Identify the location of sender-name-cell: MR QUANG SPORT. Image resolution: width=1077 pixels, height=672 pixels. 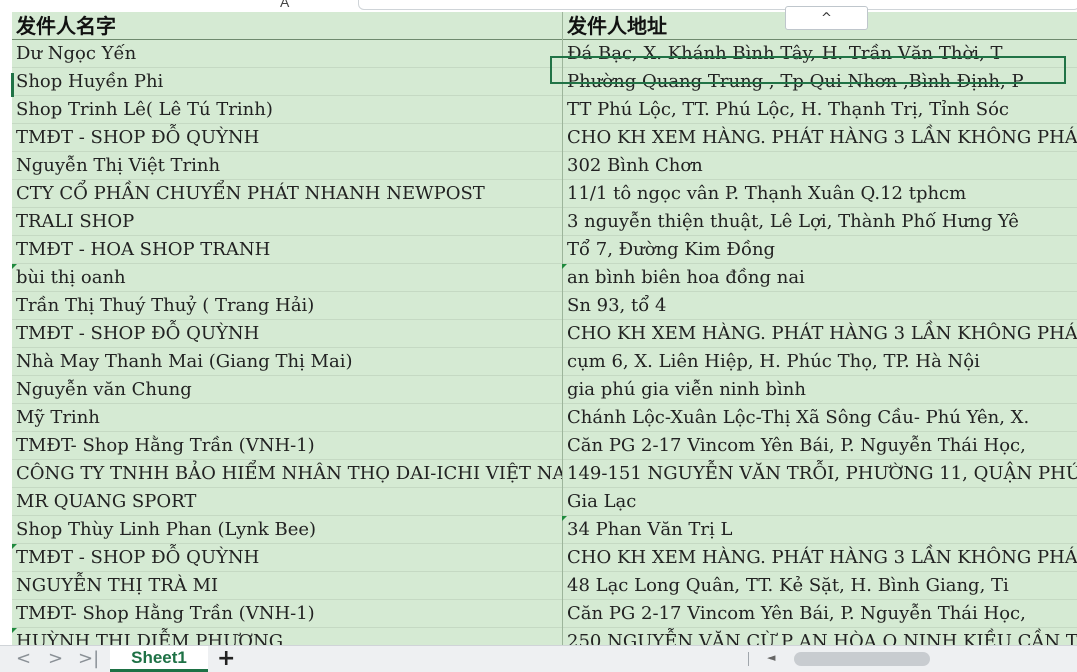
(287, 502).